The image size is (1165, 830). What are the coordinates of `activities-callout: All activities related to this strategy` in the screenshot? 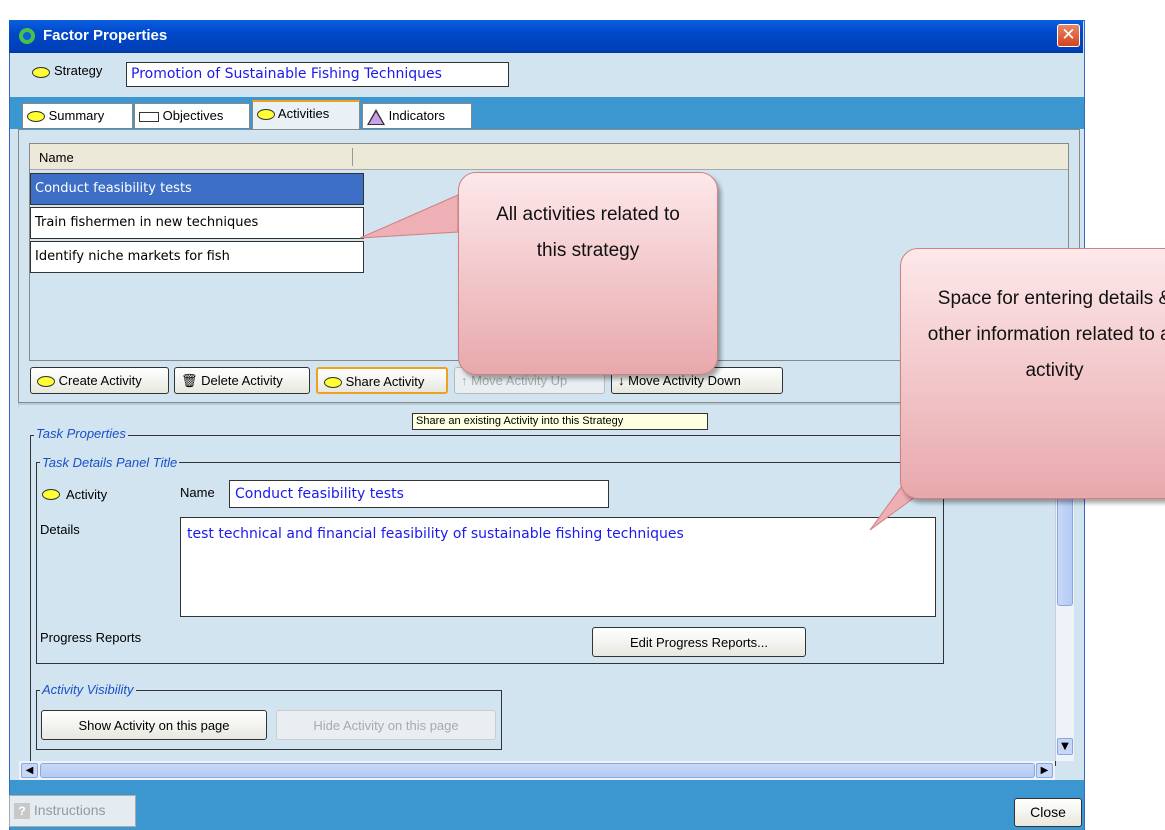 It's located at (588, 273).